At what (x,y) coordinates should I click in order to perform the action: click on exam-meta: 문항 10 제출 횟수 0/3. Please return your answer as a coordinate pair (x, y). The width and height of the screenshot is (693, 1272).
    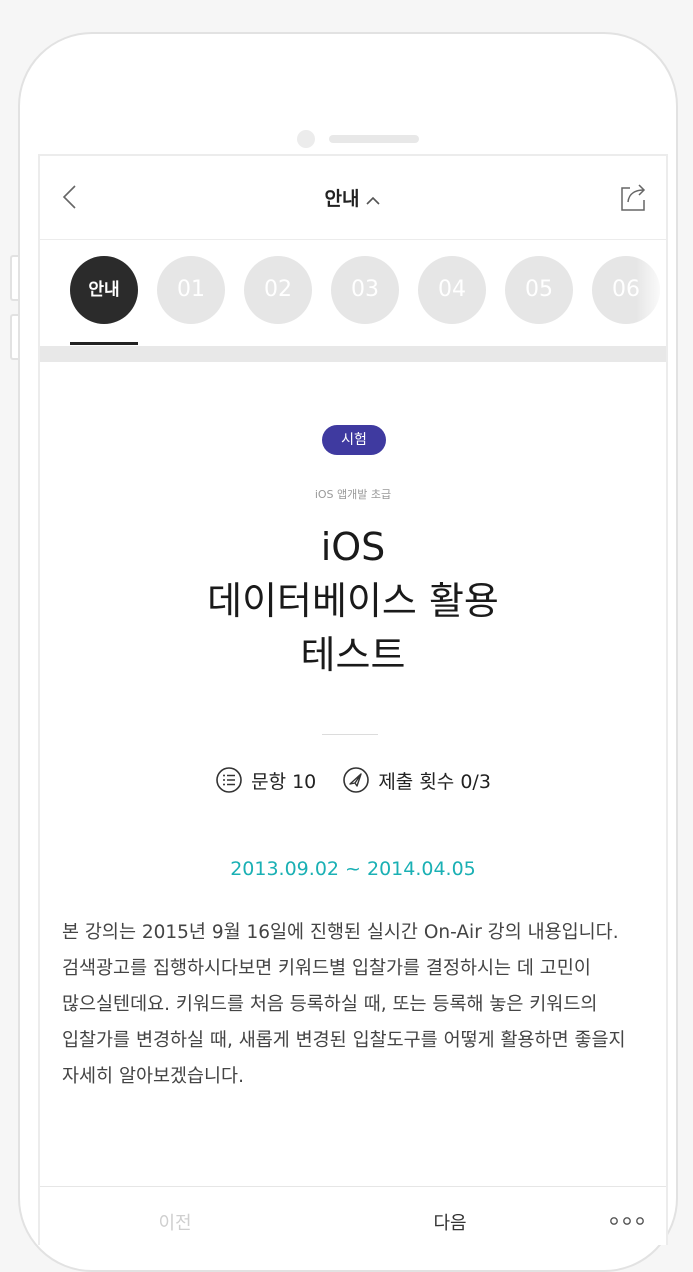
    Looking at the image, I should click on (353, 782).